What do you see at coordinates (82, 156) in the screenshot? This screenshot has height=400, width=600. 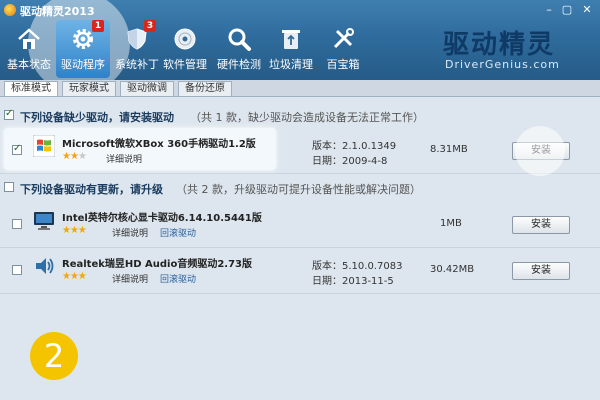 I see `stars-off: ★` at bounding box center [82, 156].